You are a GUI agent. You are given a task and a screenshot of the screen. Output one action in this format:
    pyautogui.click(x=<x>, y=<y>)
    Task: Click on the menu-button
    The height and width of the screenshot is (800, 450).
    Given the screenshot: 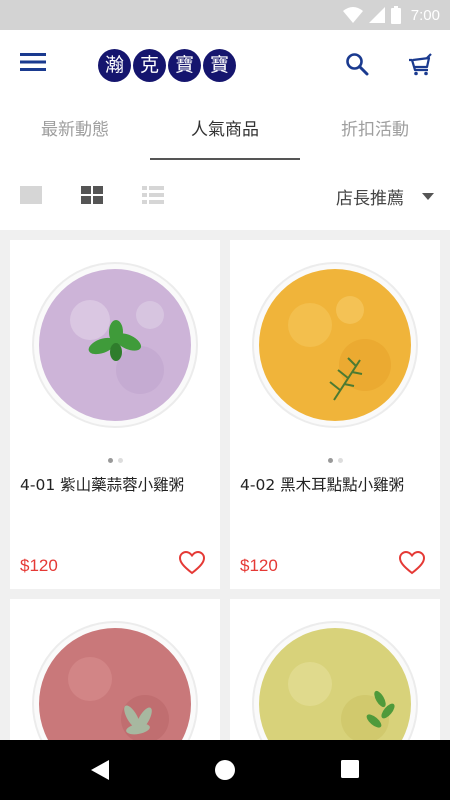 What is the action you would take?
    pyautogui.click(x=35, y=65)
    